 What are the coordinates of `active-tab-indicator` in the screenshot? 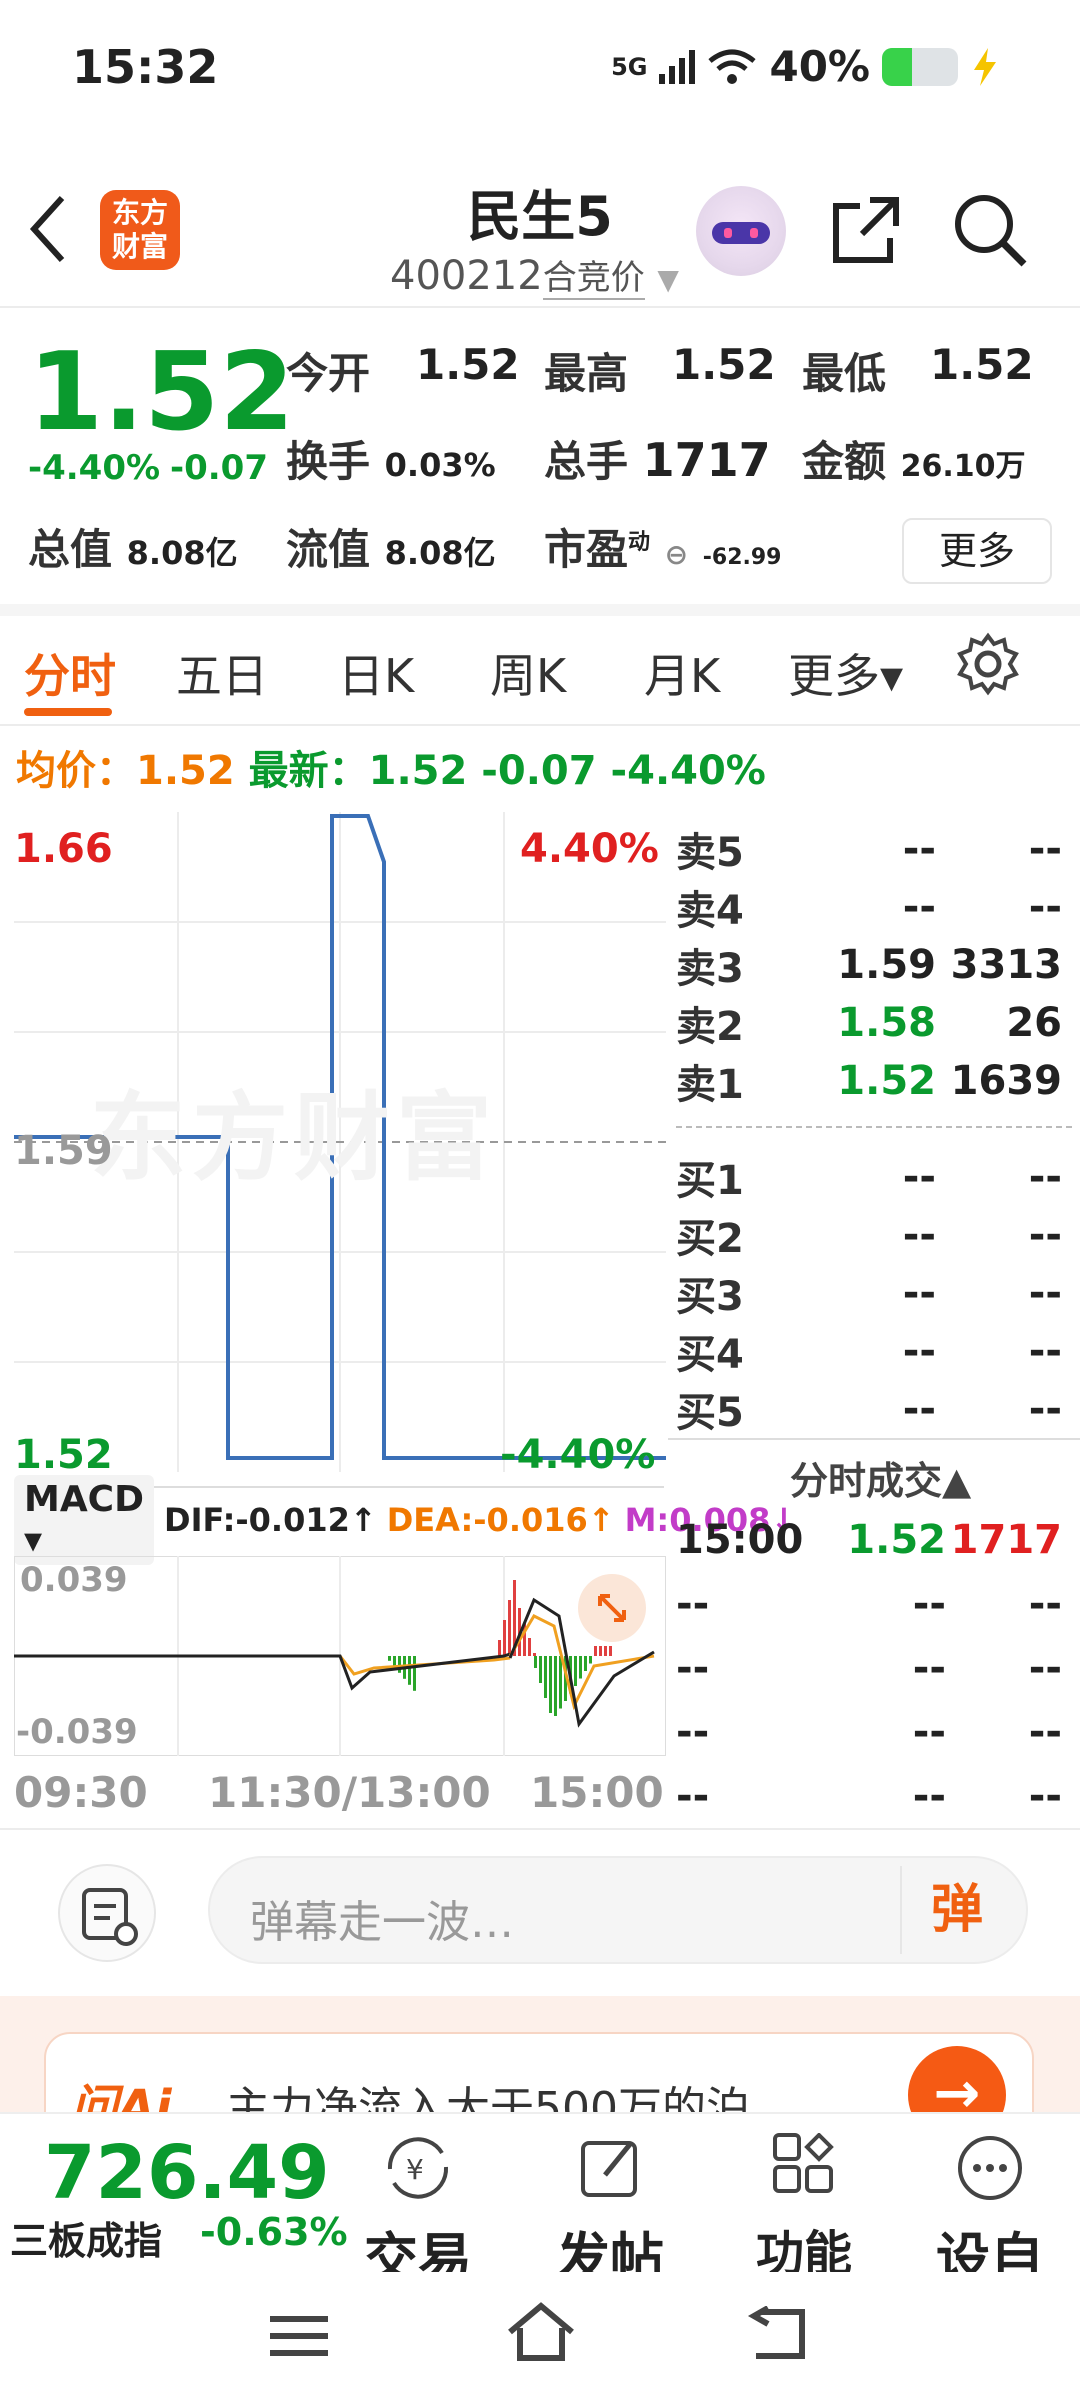 It's located at (68, 712).